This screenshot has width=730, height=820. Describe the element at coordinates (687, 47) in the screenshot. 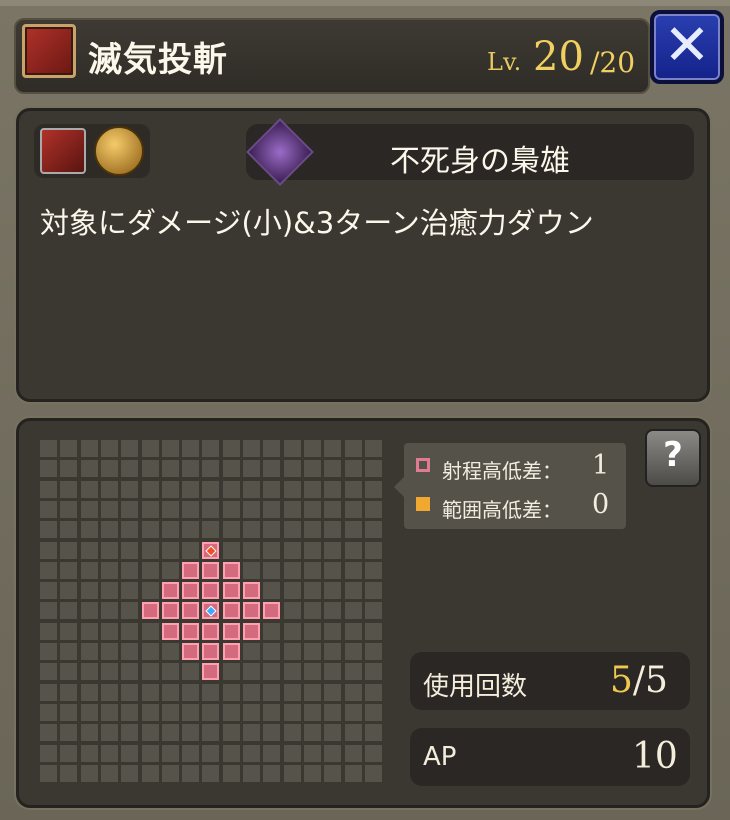

I see `close-button: ✕` at that location.